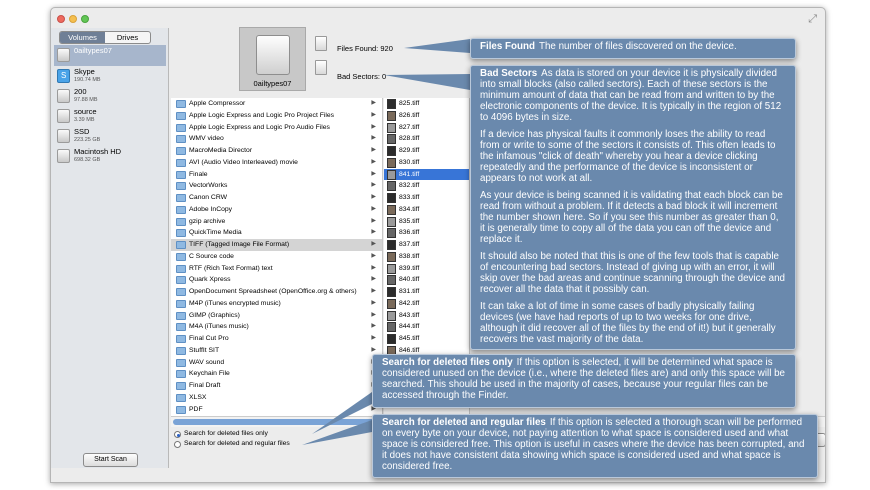 This screenshot has height=490, width=870. I want to click on callout-title: Search for deleted files only, so click(447, 362).